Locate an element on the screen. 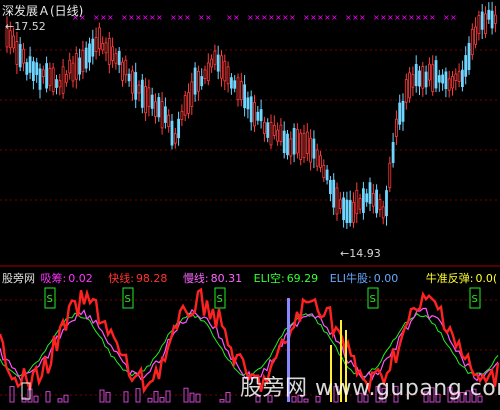 The height and width of the screenshot is (410, 500). high-value: 17.52 is located at coordinates (30, 26).